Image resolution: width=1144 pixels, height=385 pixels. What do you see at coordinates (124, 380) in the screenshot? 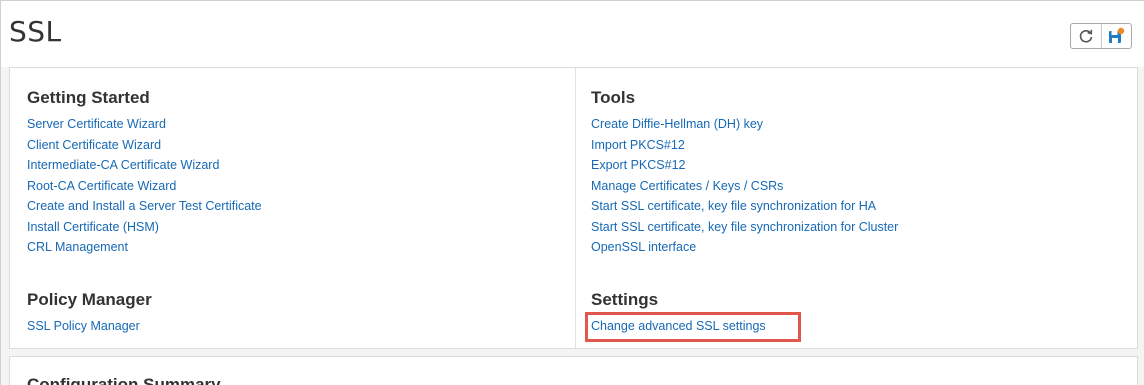
I see `configuration-summary-heading: Configuration Summary` at bounding box center [124, 380].